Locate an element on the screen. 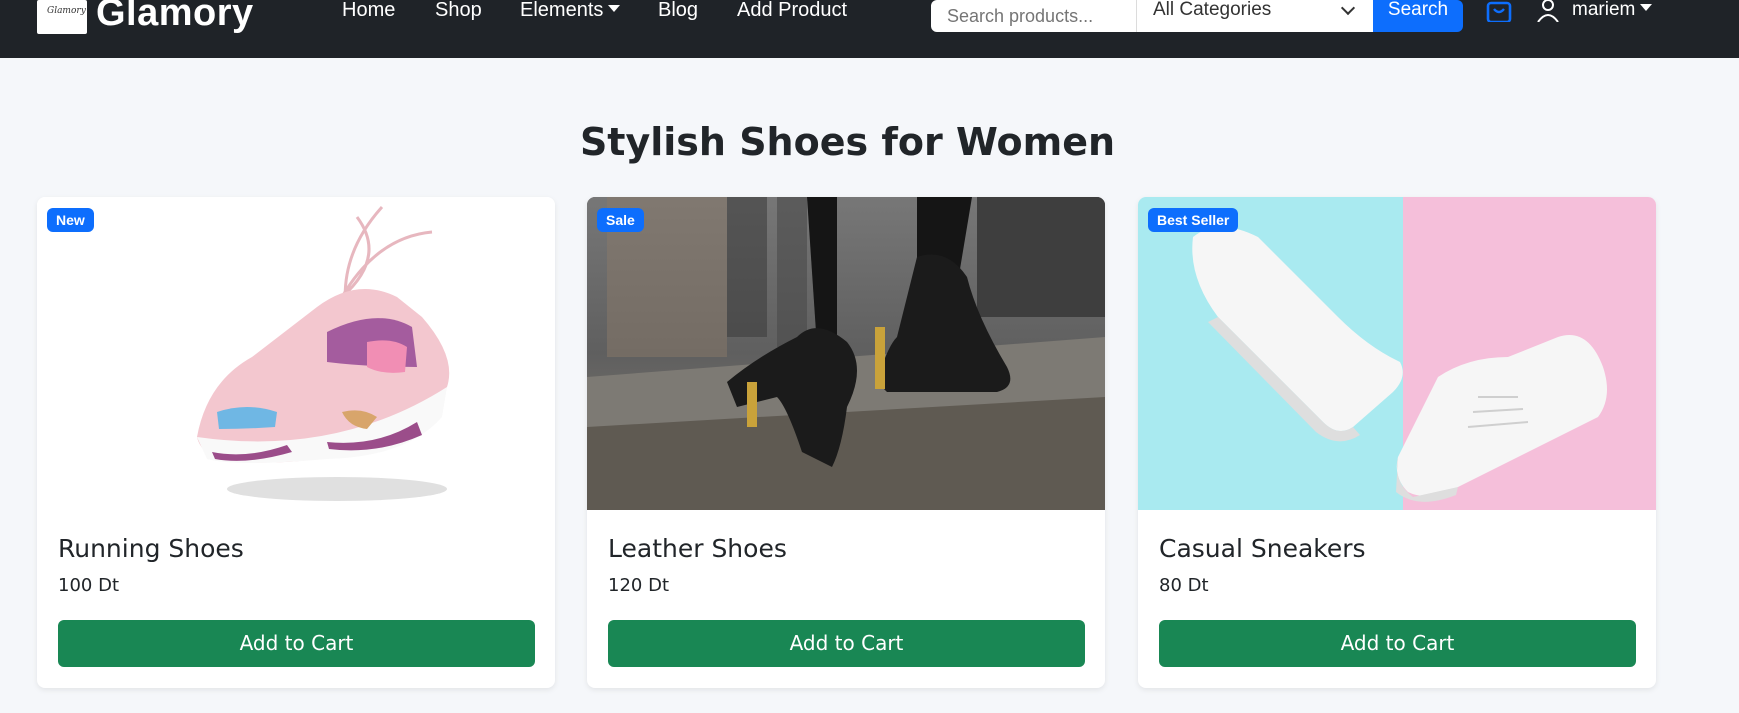  shopping-bag-icon is located at coordinates (1499, 11).